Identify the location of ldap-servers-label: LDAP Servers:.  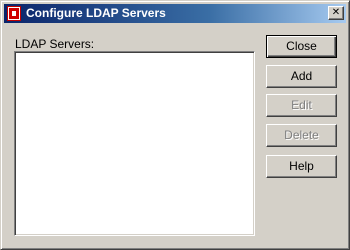
(55, 44).